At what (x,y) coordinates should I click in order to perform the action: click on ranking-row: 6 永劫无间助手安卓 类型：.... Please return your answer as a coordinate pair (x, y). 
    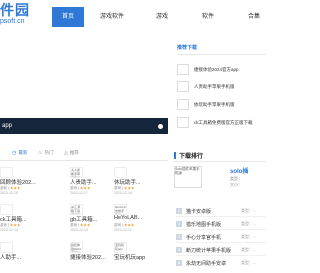
    Looking at the image, I should click on (221, 264).